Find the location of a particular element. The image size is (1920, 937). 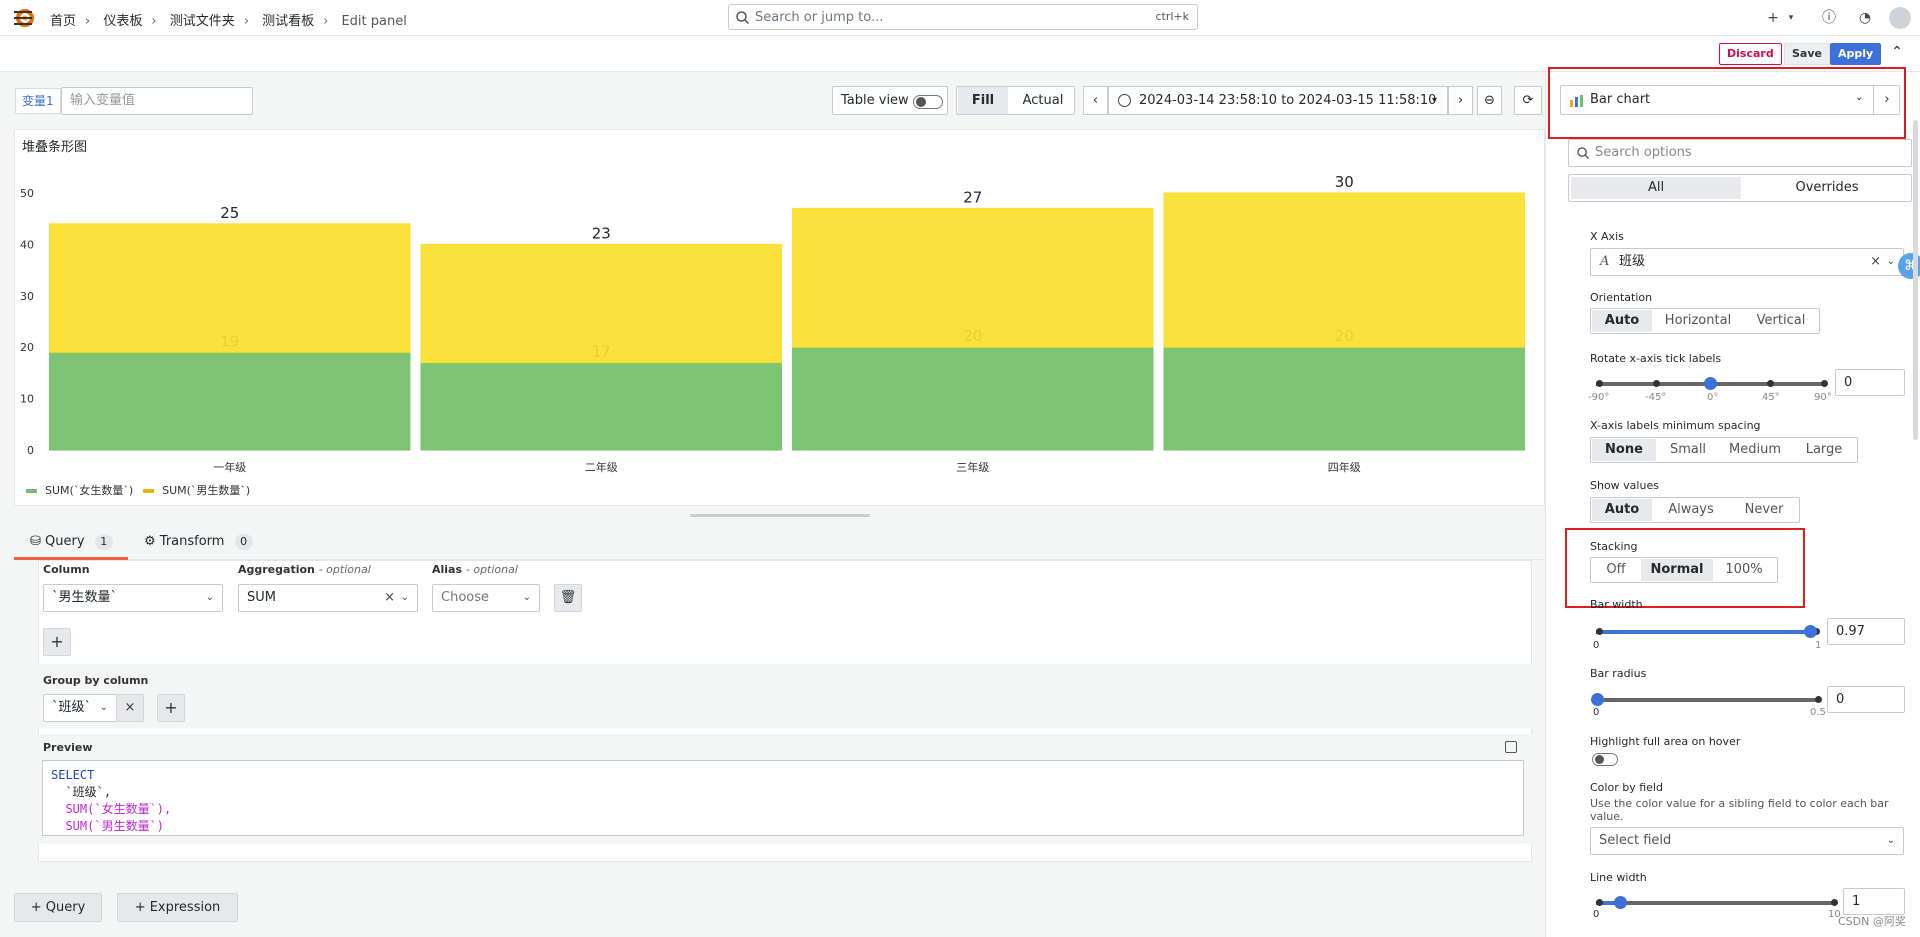

overrides-option: Overrides is located at coordinates (1827, 188).